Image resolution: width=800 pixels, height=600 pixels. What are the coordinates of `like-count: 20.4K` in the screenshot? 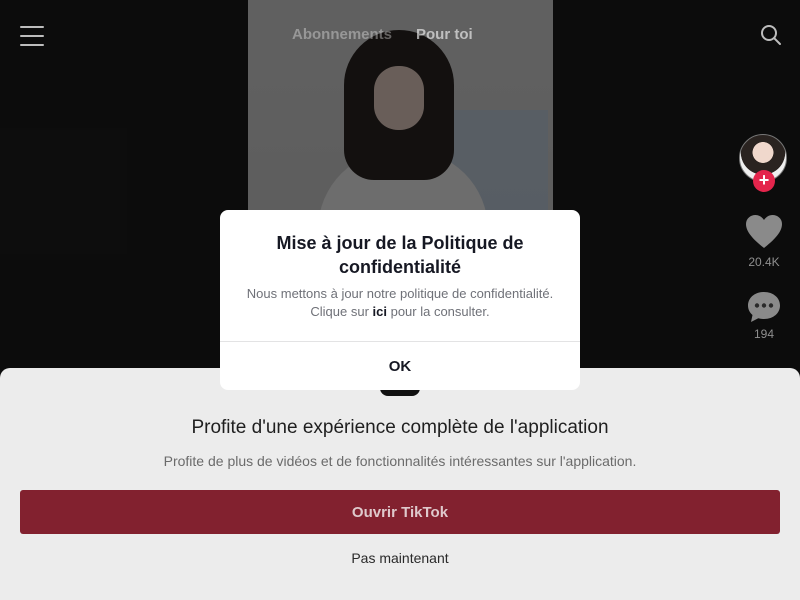 It's located at (764, 262).